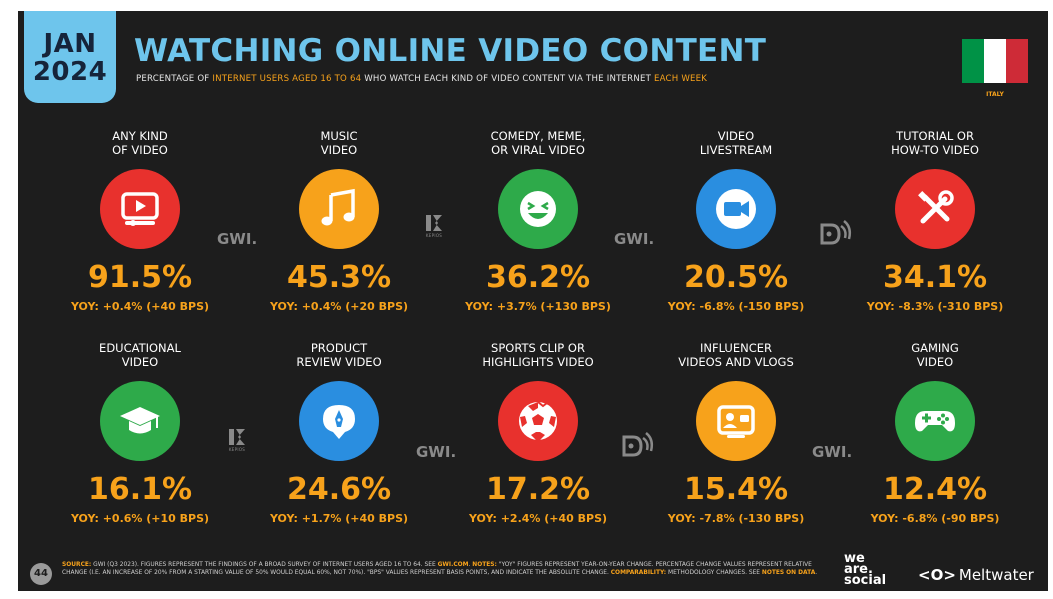 Image resolution: width=1053 pixels, height=599 pixels. Describe the element at coordinates (70, 72) in the screenshot. I see `date-year: 2024` at that location.